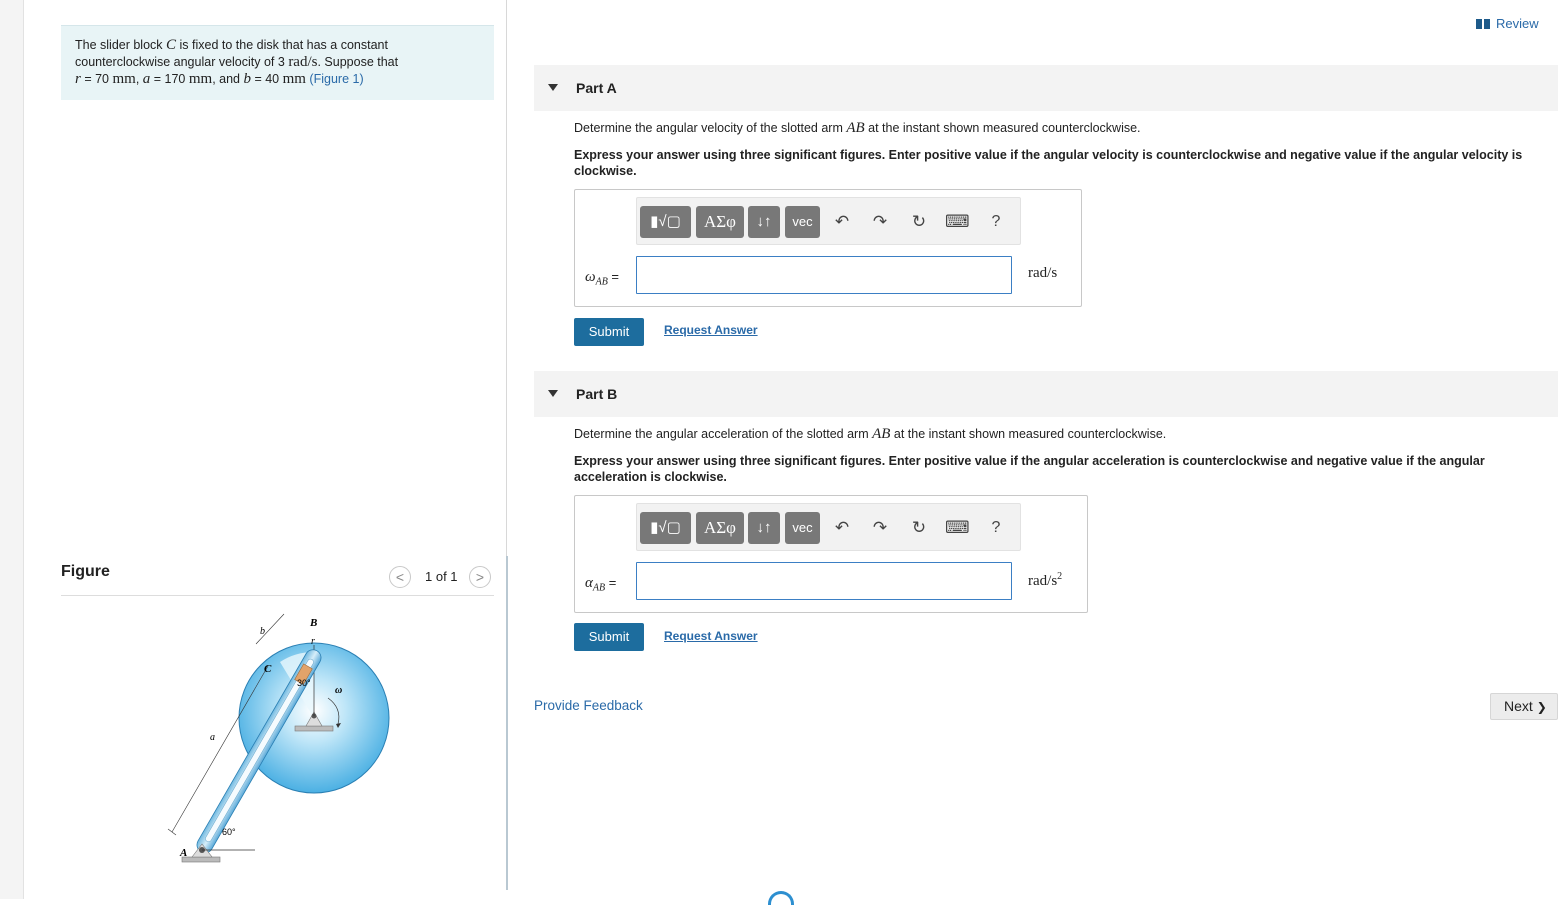 This screenshot has width=1564, height=905. I want to click on review-label: Review, so click(1517, 23).